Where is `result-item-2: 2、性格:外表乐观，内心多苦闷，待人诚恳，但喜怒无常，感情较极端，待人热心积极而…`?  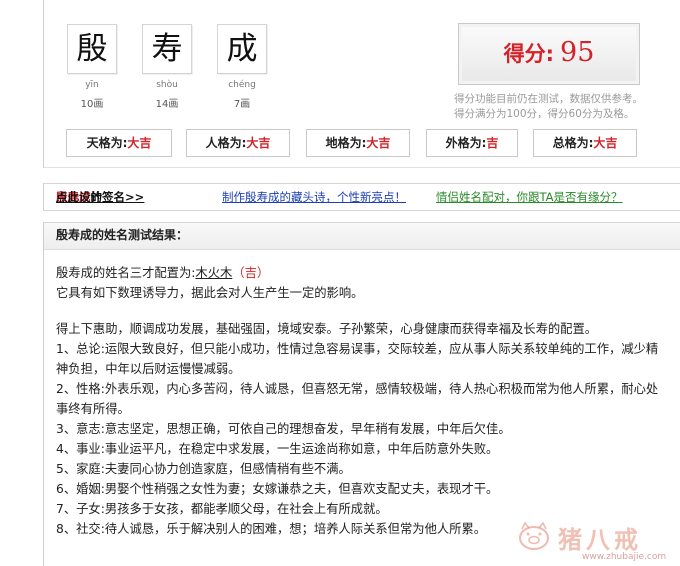 result-item-2: 2、性格:外表乐观，内心多苦闷，待人诚恳，但喜怒无常，感情较极端，待人热心积极而… is located at coordinates (357, 399).